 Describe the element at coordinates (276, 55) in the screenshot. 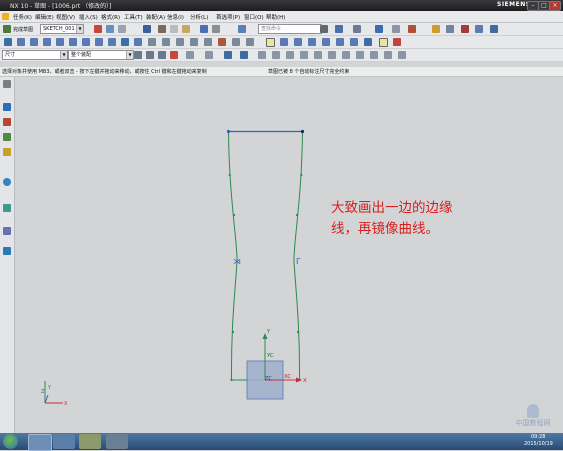

I see `midpoint-snap-icon` at that location.